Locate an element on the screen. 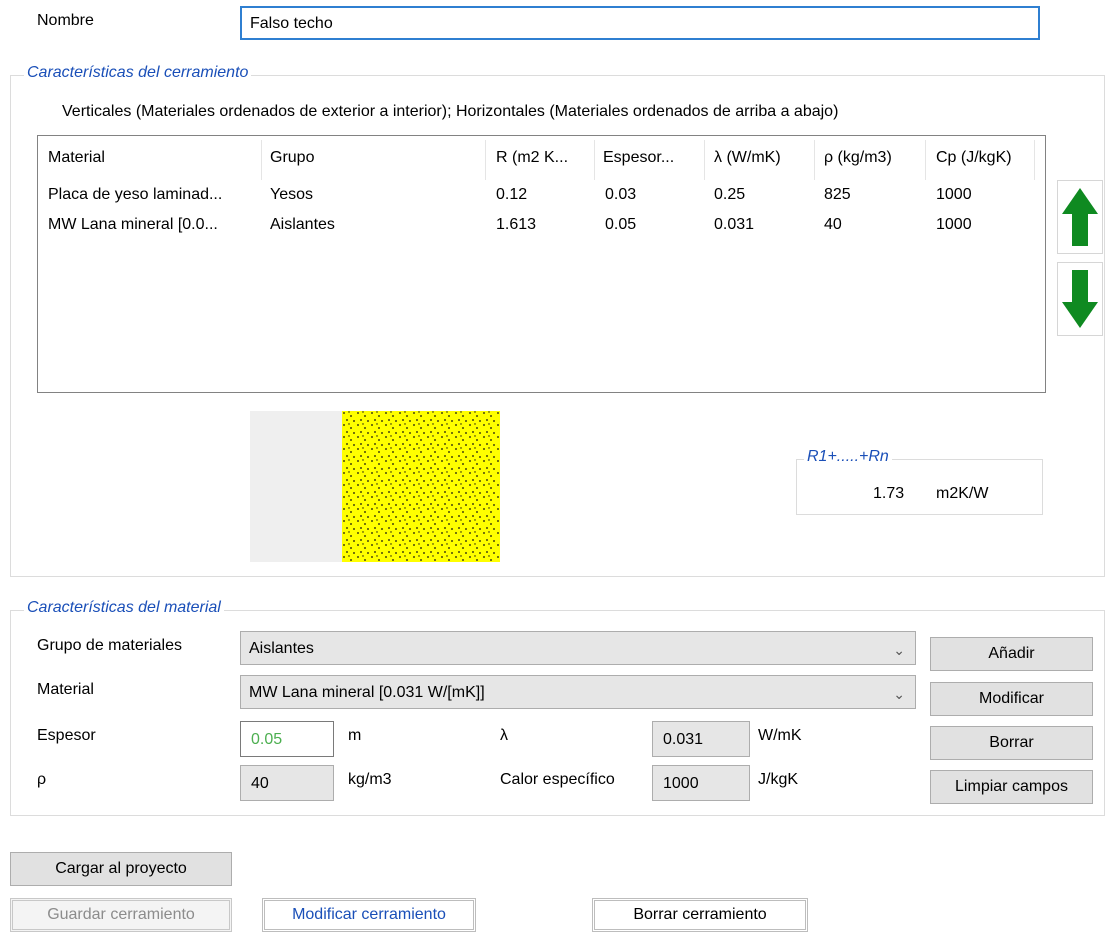 Image resolution: width=1105 pixels, height=932 pixels. modify-button: Modificar is located at coordinates (1011, 699).